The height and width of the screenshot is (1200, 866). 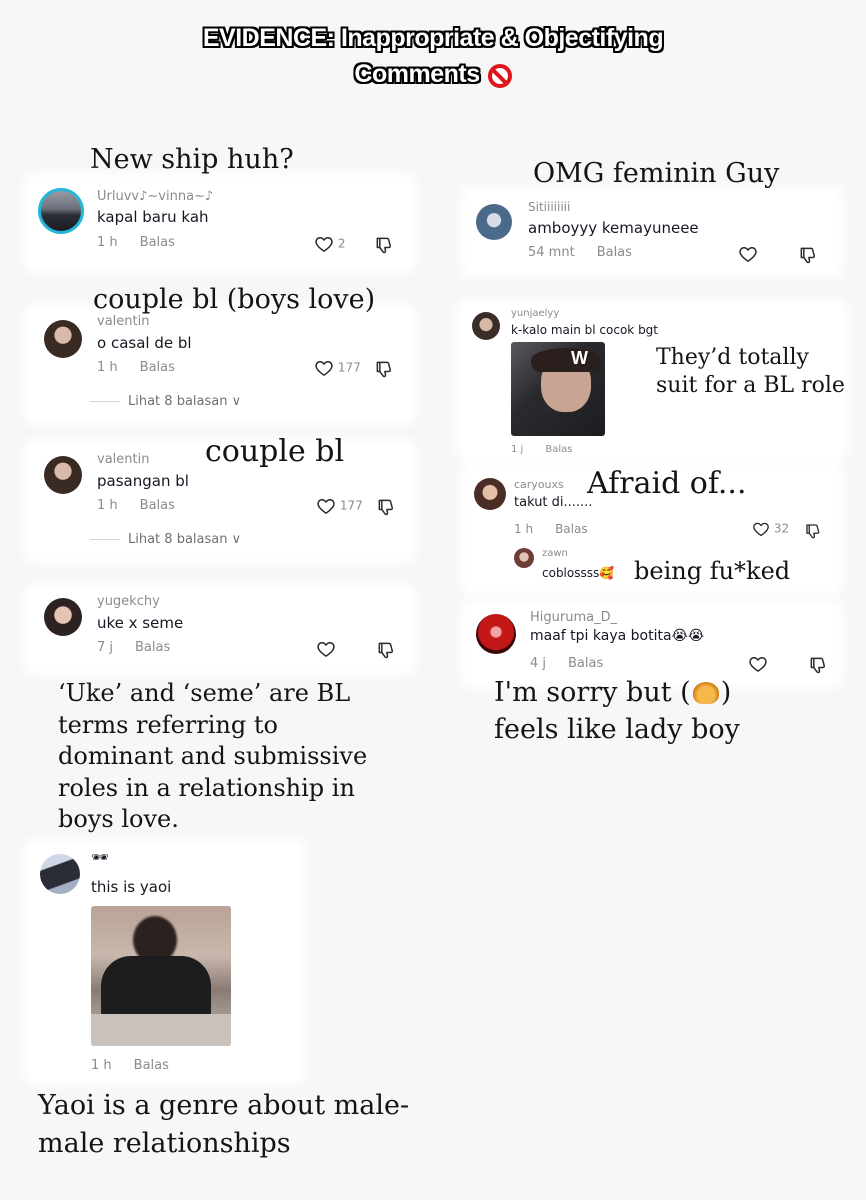 I want to click on annotation-line: ‘Uke’ and ‘seme’ are BL, so click(x=204, y=693).